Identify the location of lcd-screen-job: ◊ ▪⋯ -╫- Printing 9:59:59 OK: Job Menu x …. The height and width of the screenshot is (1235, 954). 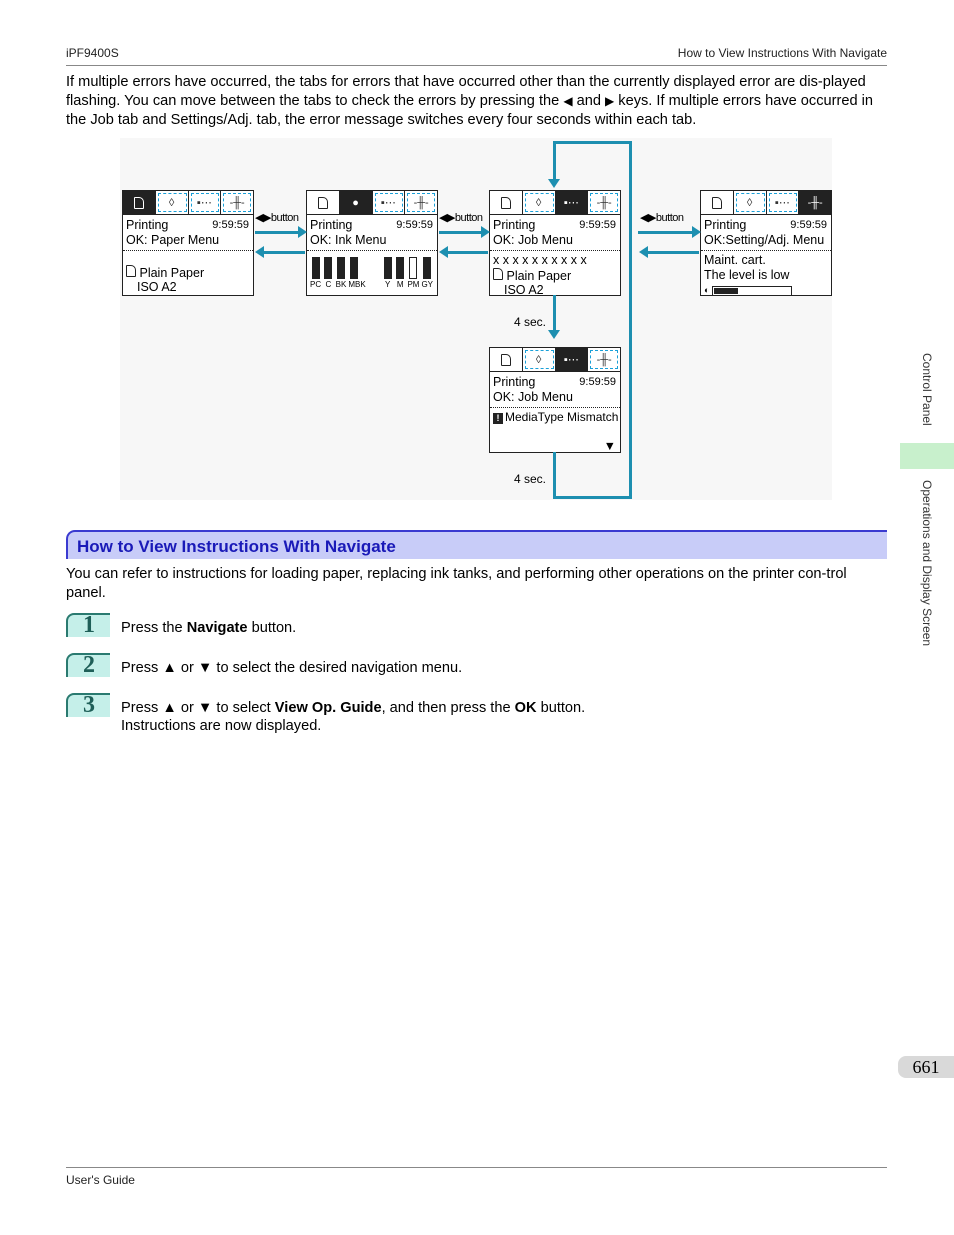
(555, 243).